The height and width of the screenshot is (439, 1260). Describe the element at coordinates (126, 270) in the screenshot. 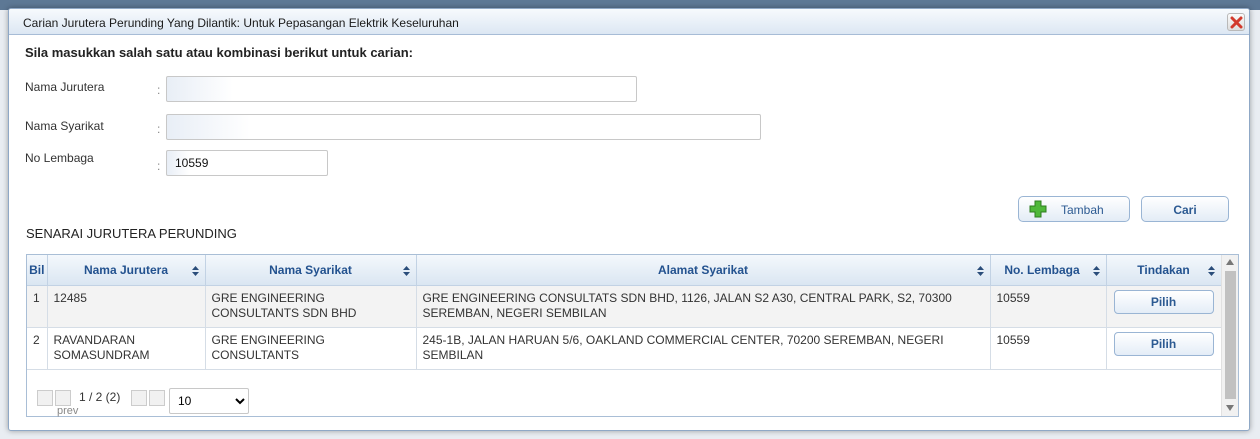

I see `header-nama-jurutera: Nama Jurutera` at that location.